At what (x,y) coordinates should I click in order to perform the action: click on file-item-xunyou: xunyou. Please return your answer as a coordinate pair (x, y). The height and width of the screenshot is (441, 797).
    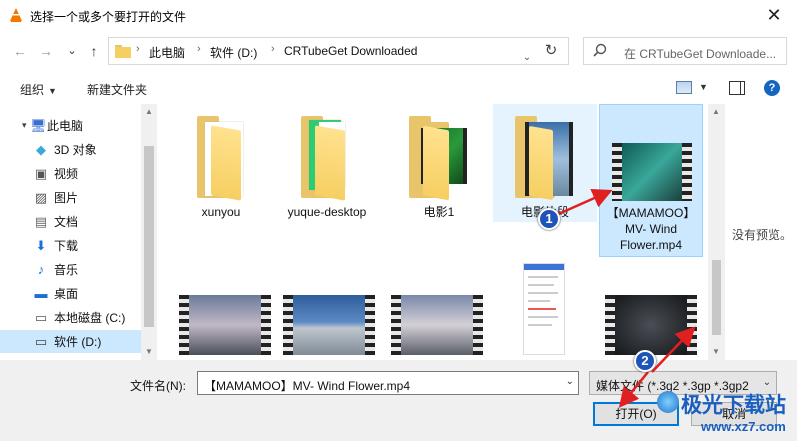
    Looking at the image, I should click on (221, 163).